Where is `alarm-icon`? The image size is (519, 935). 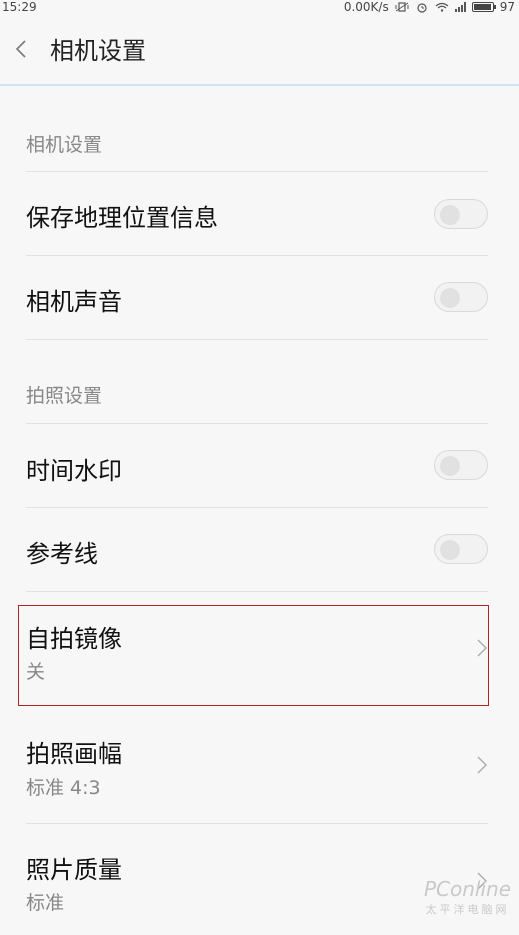
alarm-icon is located at coordinates (422, 7).